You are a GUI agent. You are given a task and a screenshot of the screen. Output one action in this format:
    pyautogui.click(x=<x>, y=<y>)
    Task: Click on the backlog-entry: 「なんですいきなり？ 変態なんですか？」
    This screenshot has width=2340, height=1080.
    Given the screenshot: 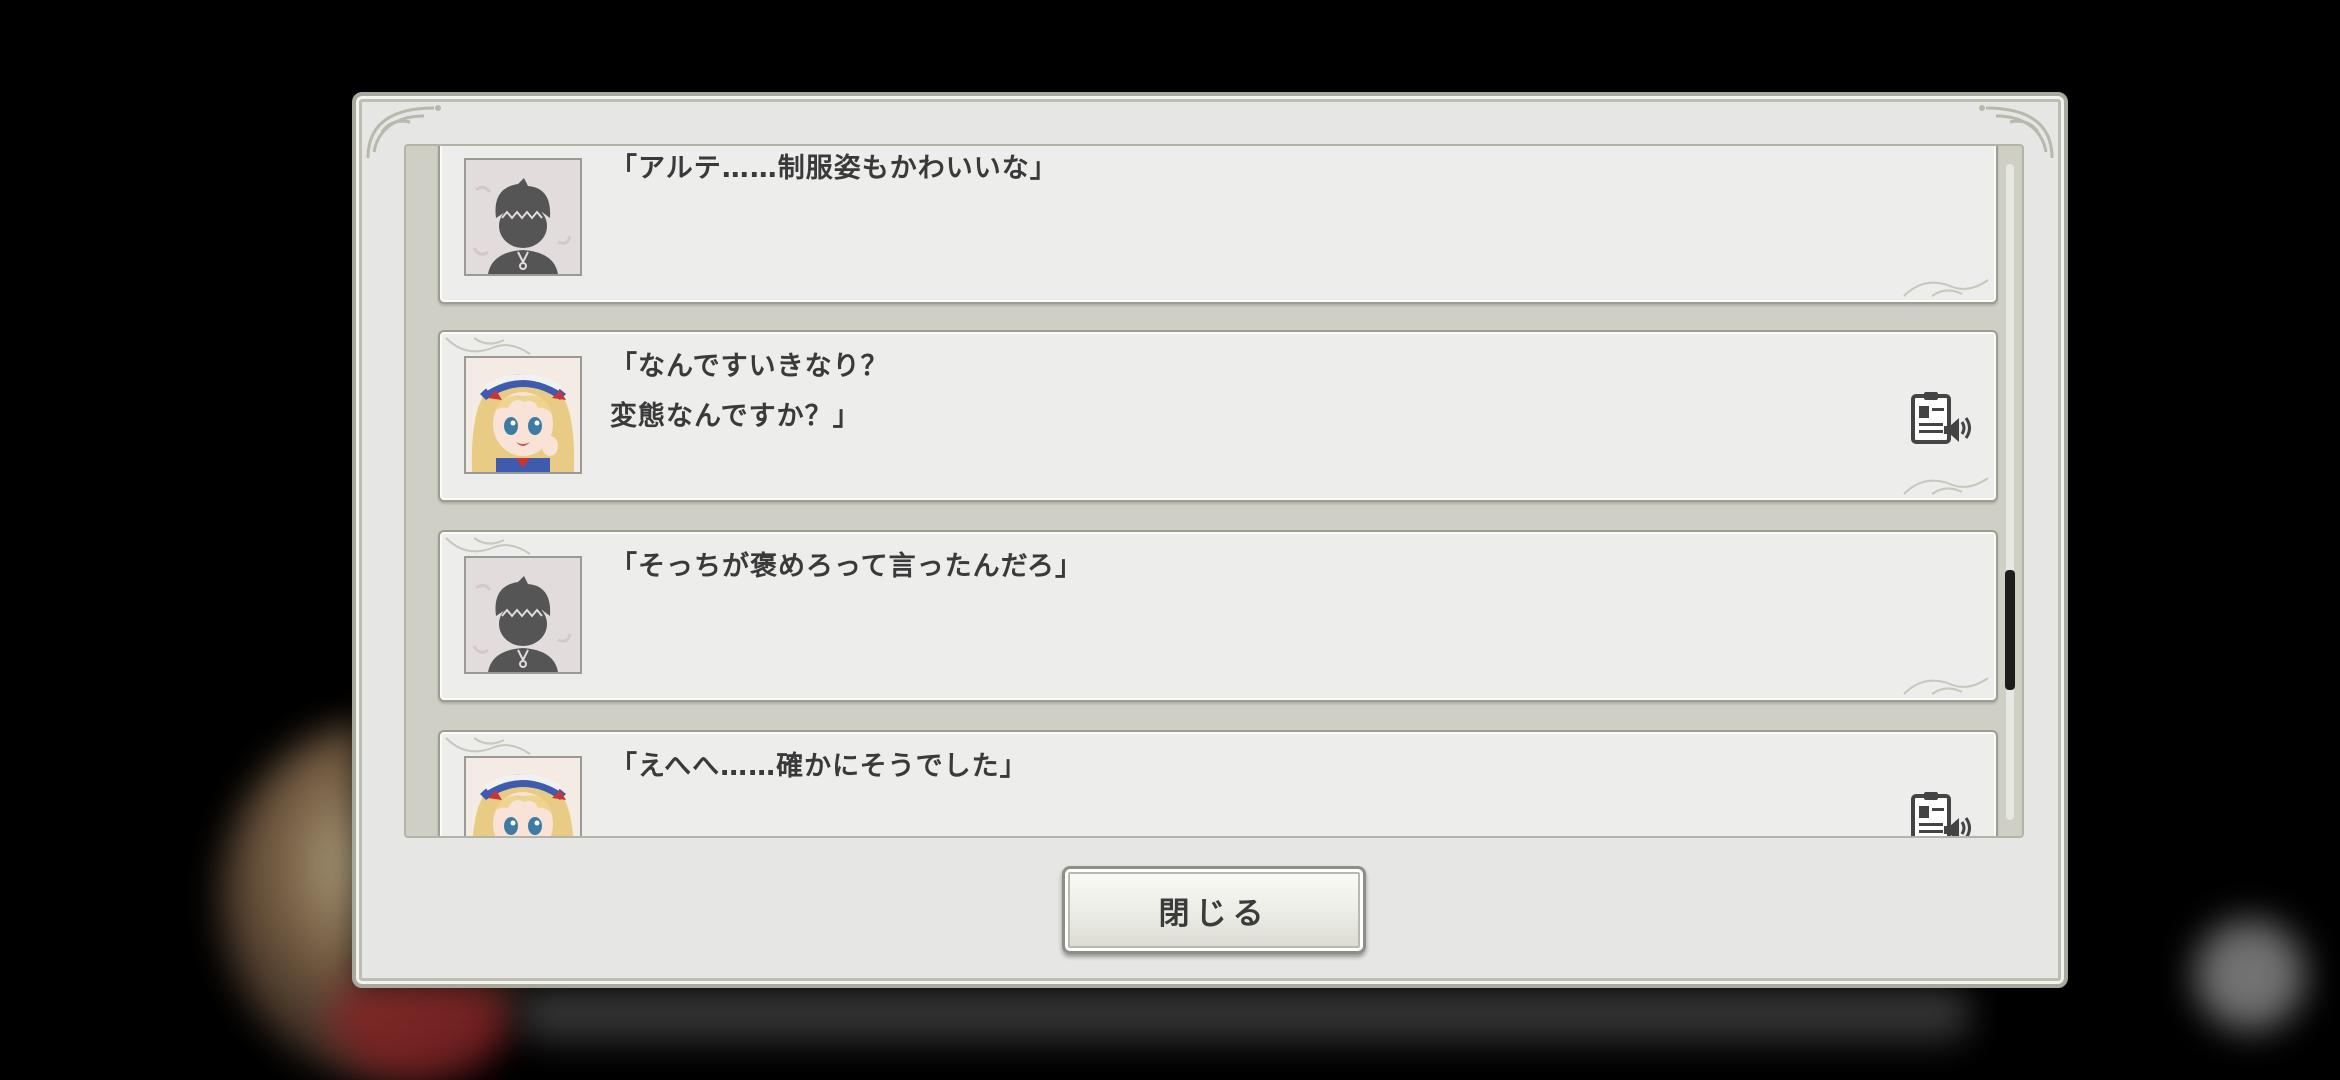 What is the action you would take?
    pyautogui.click(x=1218, y=416)
    